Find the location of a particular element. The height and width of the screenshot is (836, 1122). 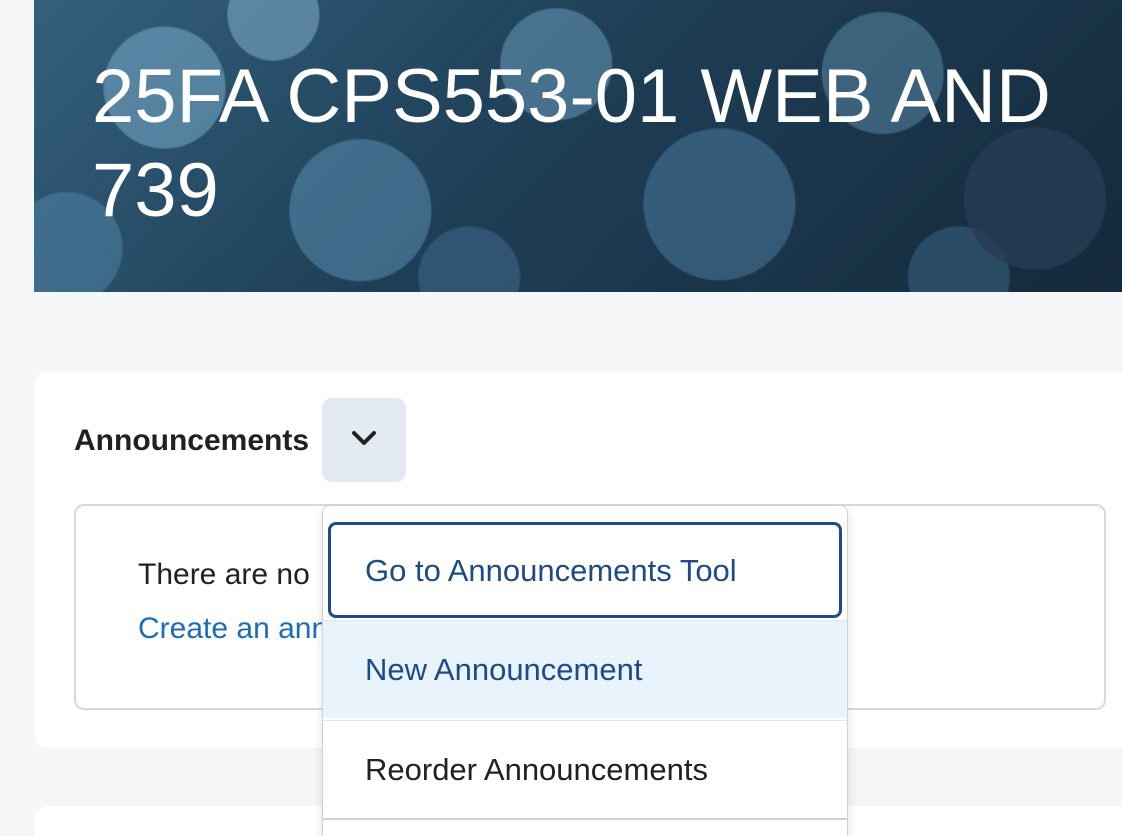

menu-item-go-to-announcements-tool: Go to Announcements Tool is located at coordinates (585, 571).